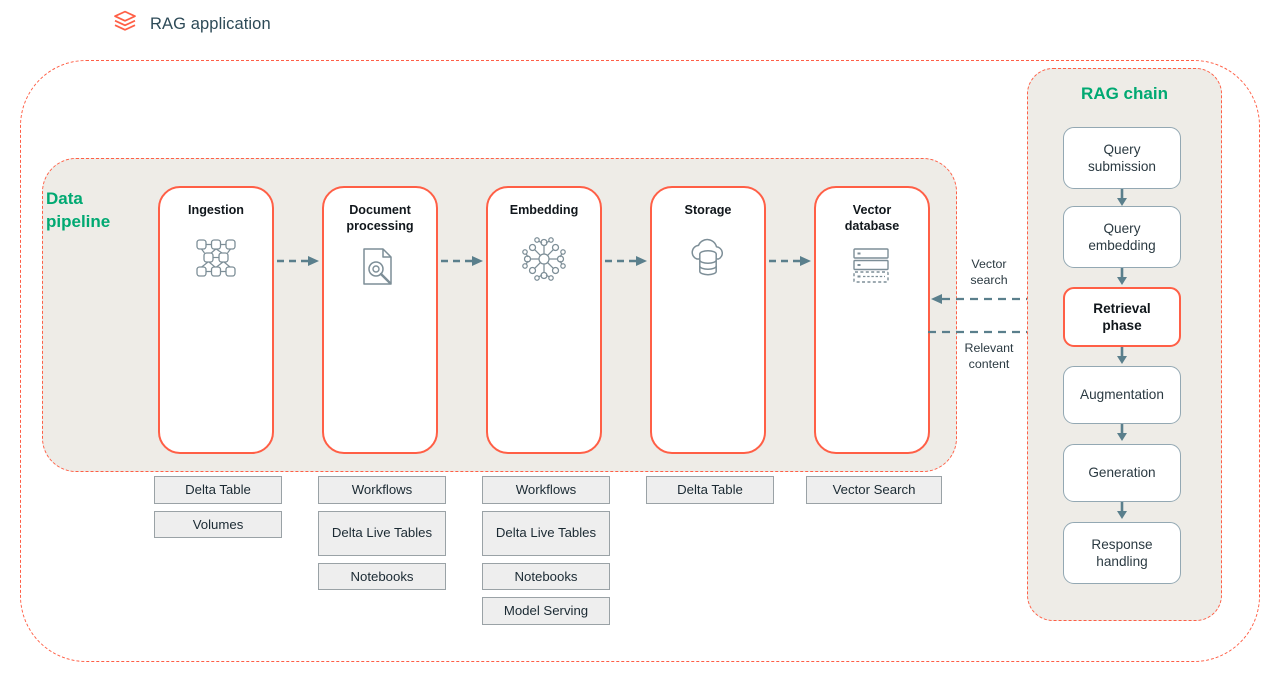 Image resolution: width=1279 pixels, height=678 pixels. I want to click on app-title-row: RAG application, so click(191, 24).